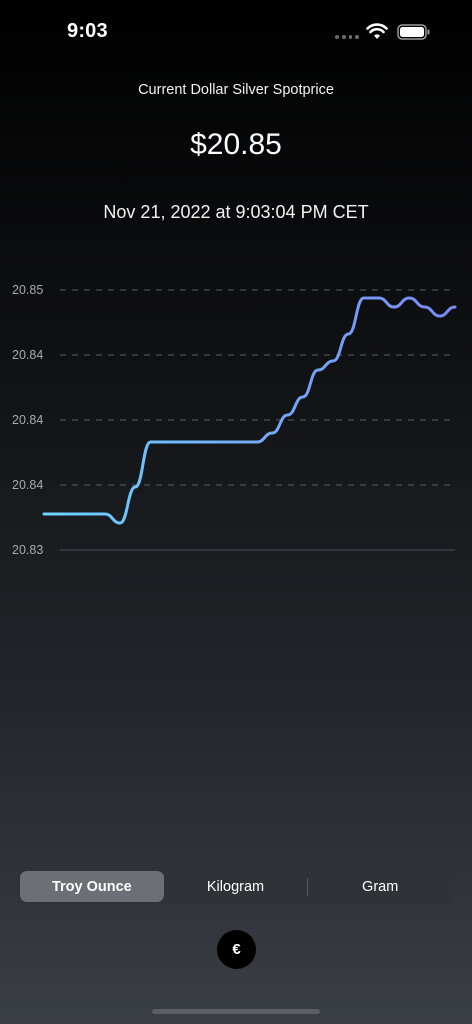 The height and width of the screenshot is (1024, 472). I want to click on y-tick-label: 20.85, so click(27, 290).